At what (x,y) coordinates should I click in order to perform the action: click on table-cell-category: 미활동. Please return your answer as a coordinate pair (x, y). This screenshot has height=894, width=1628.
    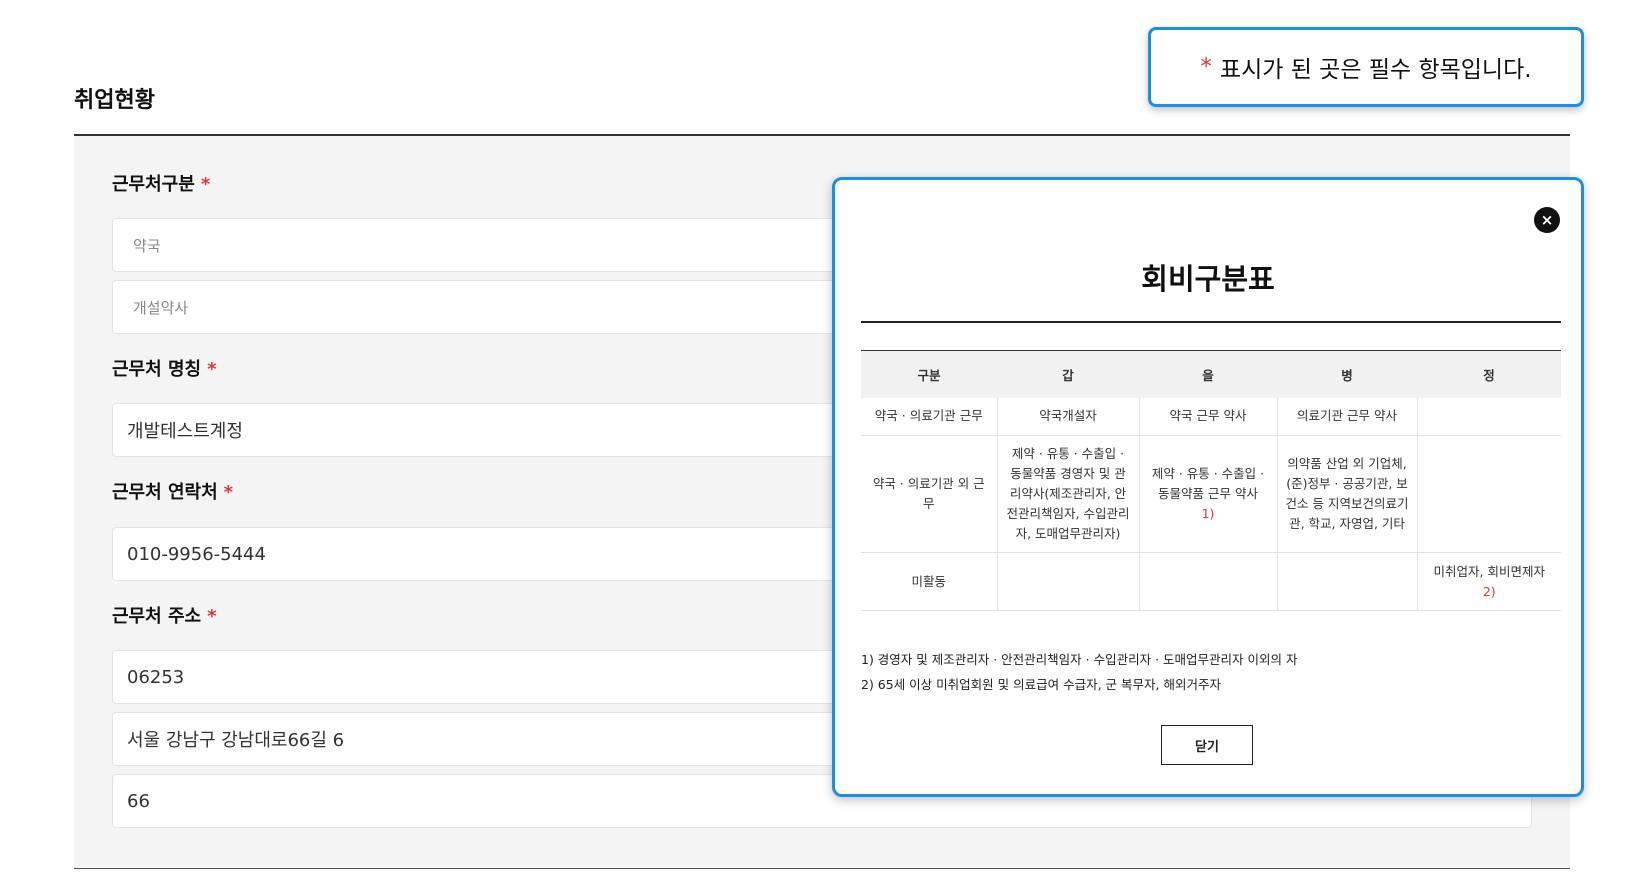
    Looking at the image, I should click on (929, 581).